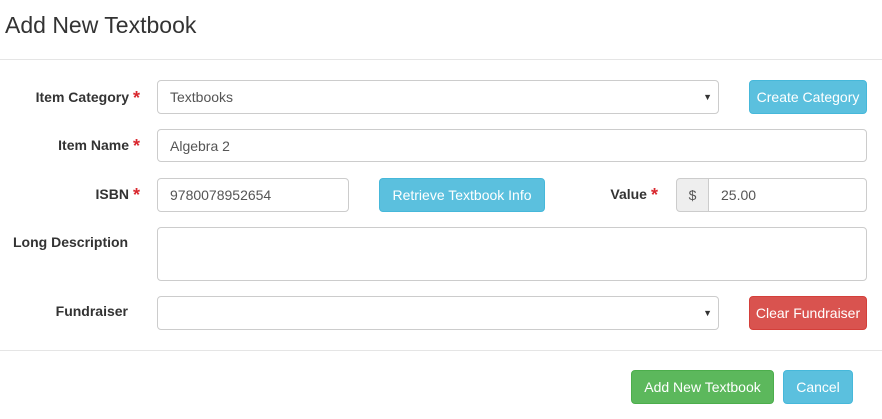 The width and height of the screenshot is (882, 419). I want to click on value-amount-input: 25.00, so click(787, 195).